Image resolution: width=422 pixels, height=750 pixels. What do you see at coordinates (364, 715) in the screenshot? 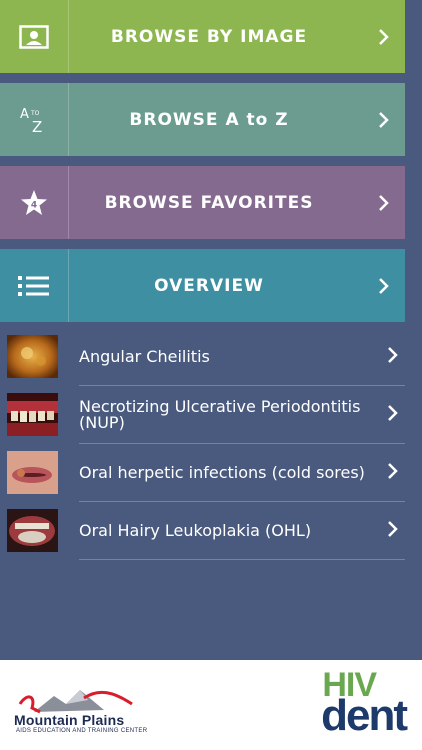
I see `hivdent-logo-dent: dent` at bounding box center [364, 715].